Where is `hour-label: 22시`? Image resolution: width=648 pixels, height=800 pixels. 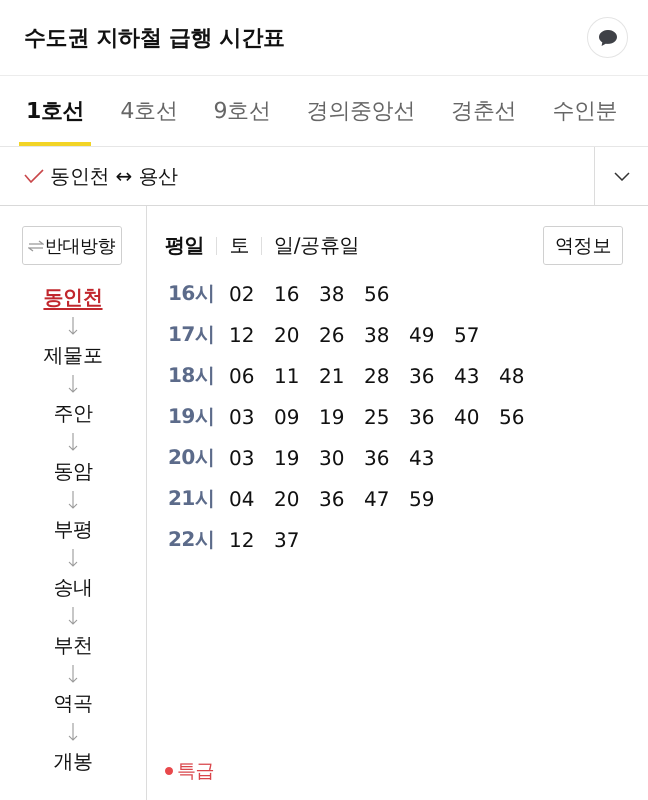
hour-label: 22시 is located at coordinates (192, 539).